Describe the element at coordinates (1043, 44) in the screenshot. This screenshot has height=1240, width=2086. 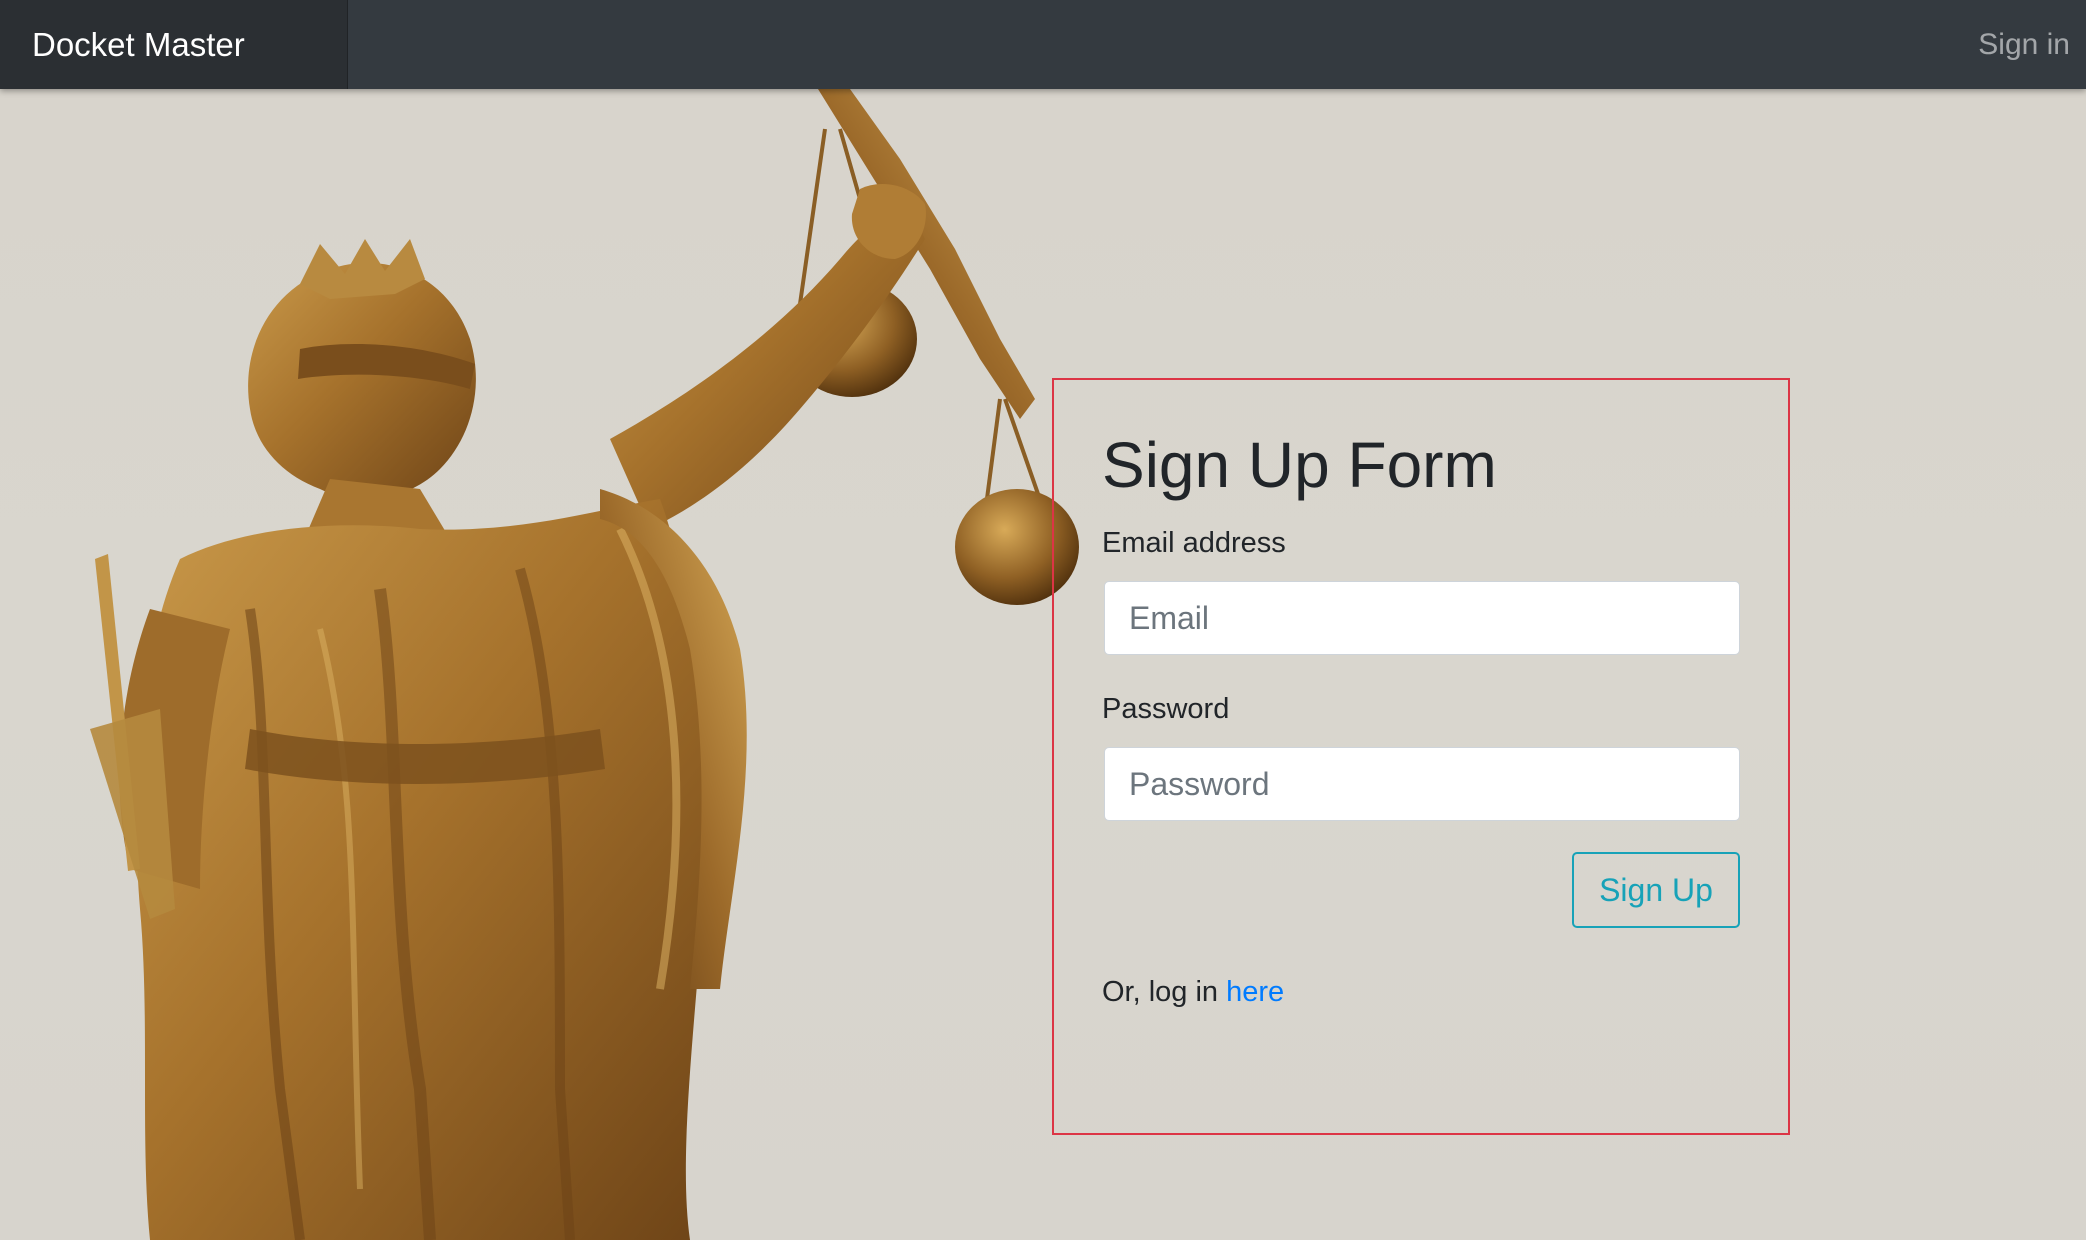
I see `navbar: Docket Master Sign in` at that location.